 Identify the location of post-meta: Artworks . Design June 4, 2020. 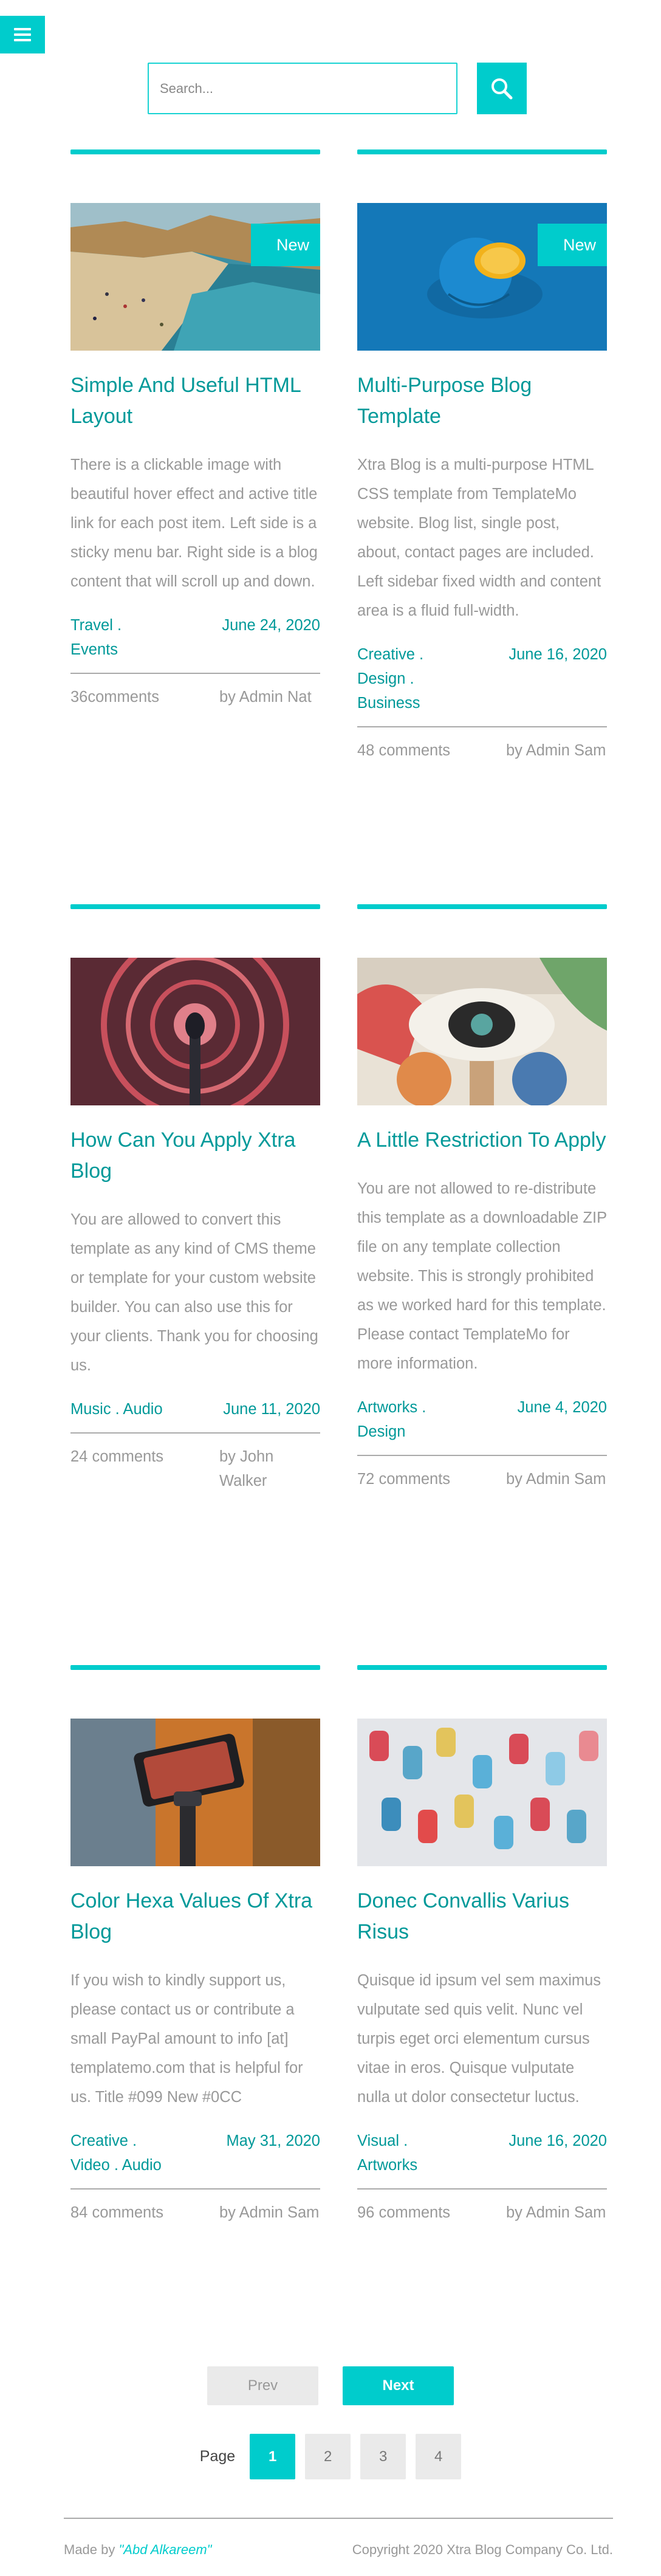
(482, 1419).